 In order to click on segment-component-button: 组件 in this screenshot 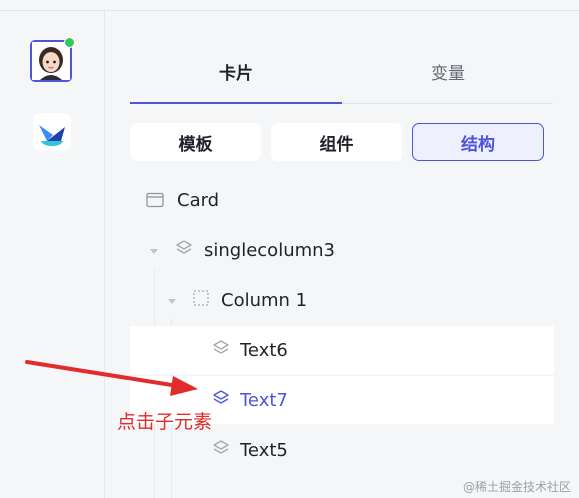, I will do `click(336, 142)`.